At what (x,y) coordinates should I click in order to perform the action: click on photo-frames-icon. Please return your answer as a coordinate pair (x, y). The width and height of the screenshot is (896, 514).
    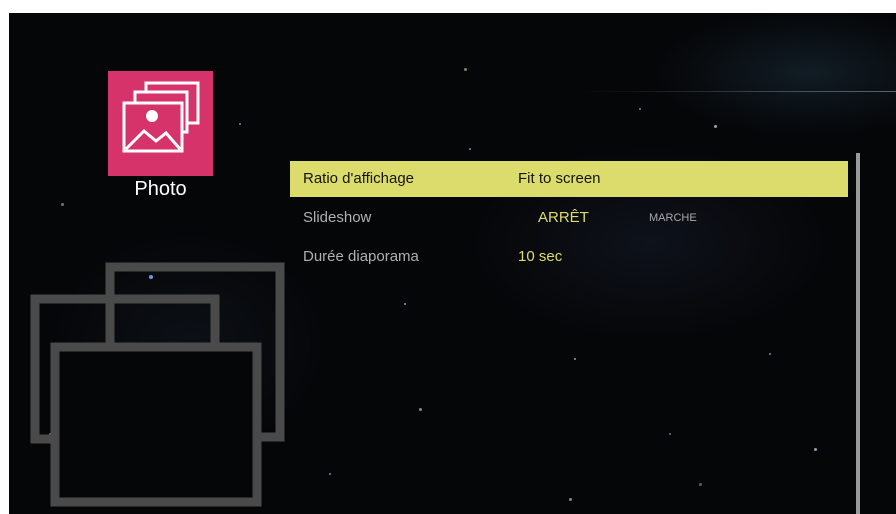
    Looking at the image, I should click on (157, 387).